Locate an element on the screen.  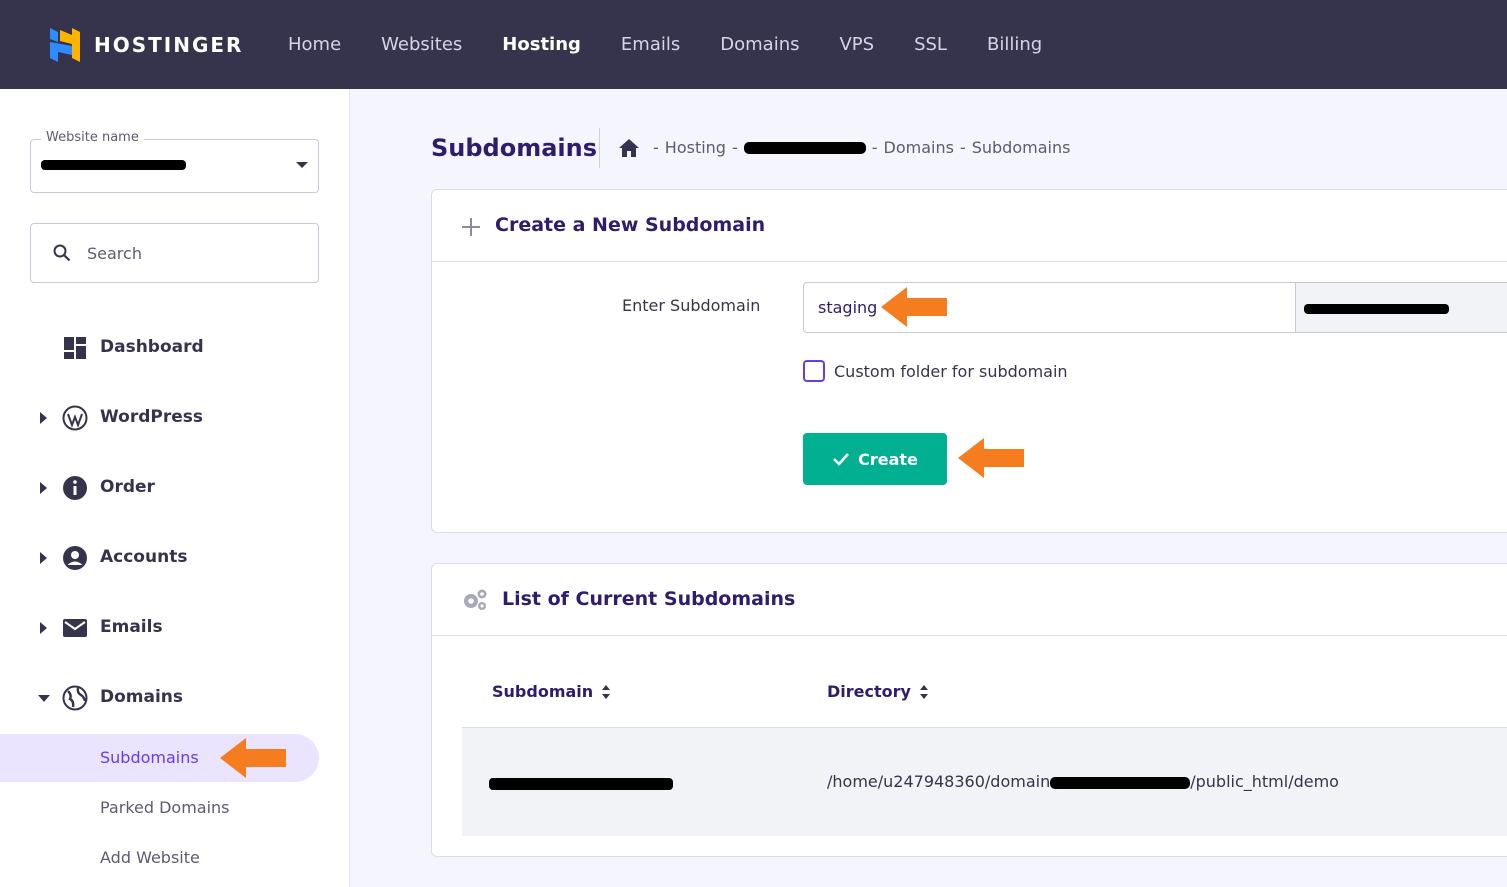
subdomain-input is located at coordinates (1049, 307).